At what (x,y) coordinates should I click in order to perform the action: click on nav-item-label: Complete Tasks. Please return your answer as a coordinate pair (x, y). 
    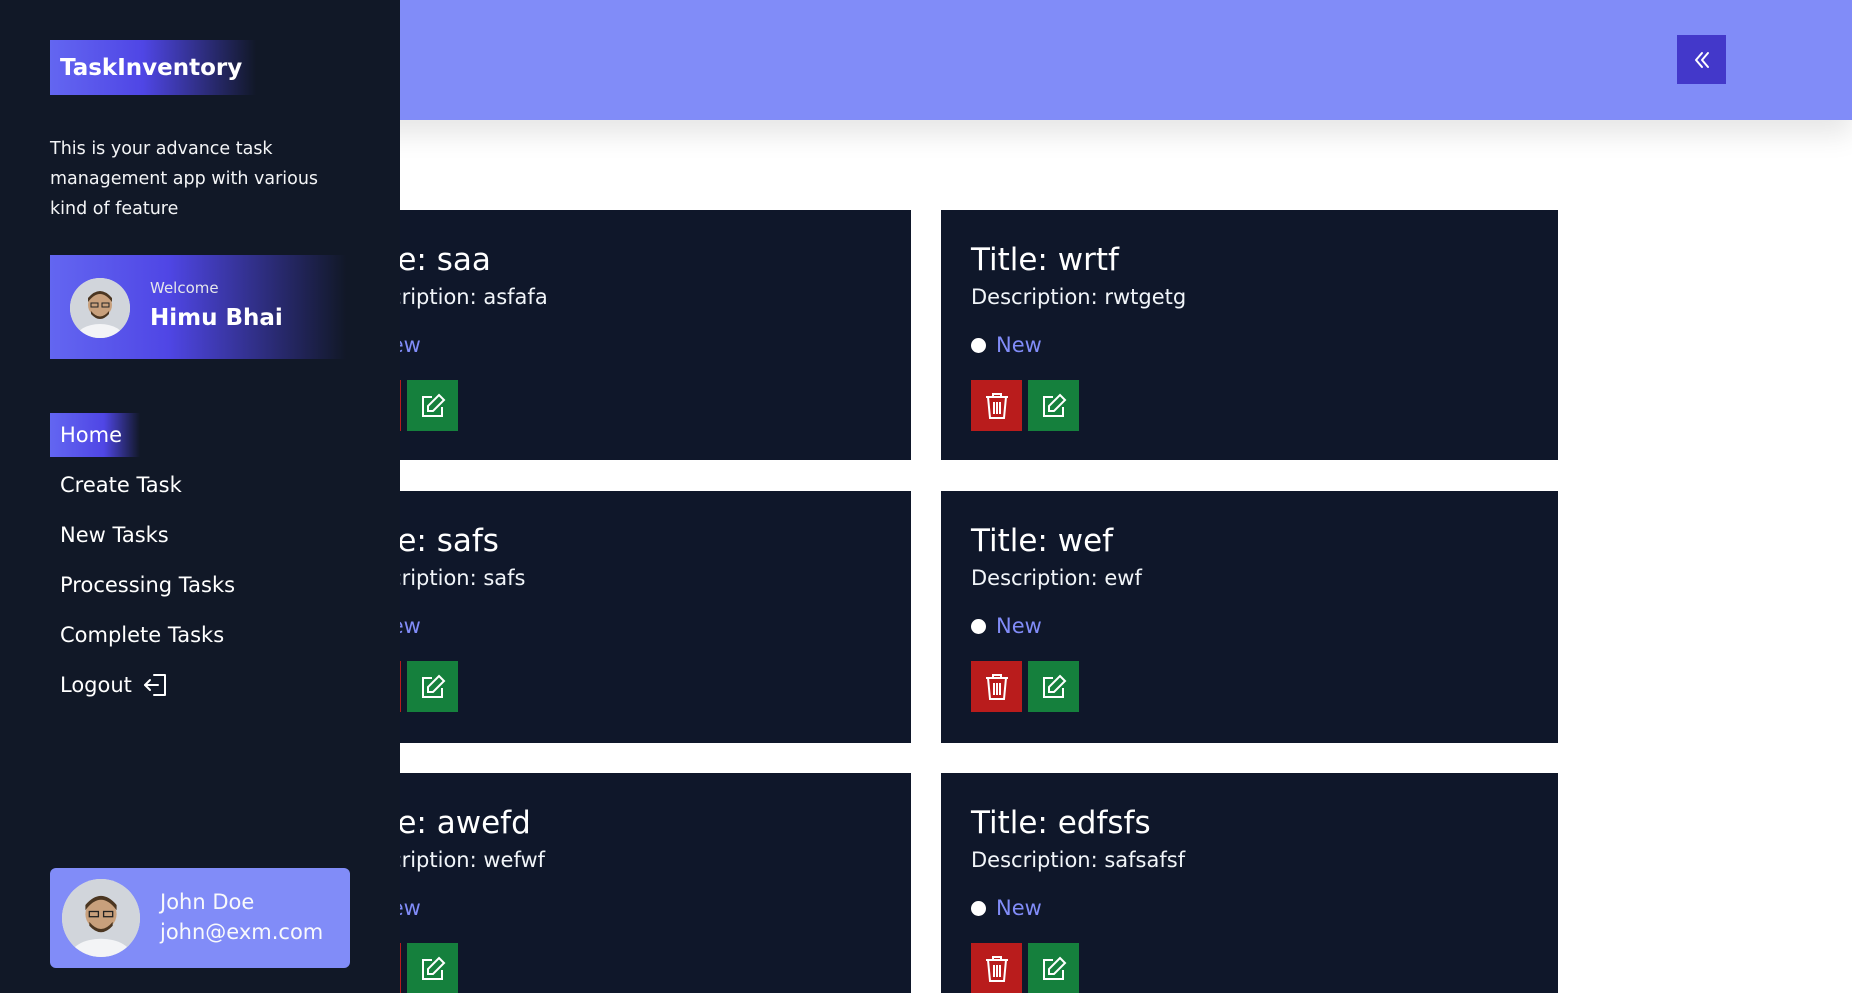
    Looking at the image, I should click on (142, 635).